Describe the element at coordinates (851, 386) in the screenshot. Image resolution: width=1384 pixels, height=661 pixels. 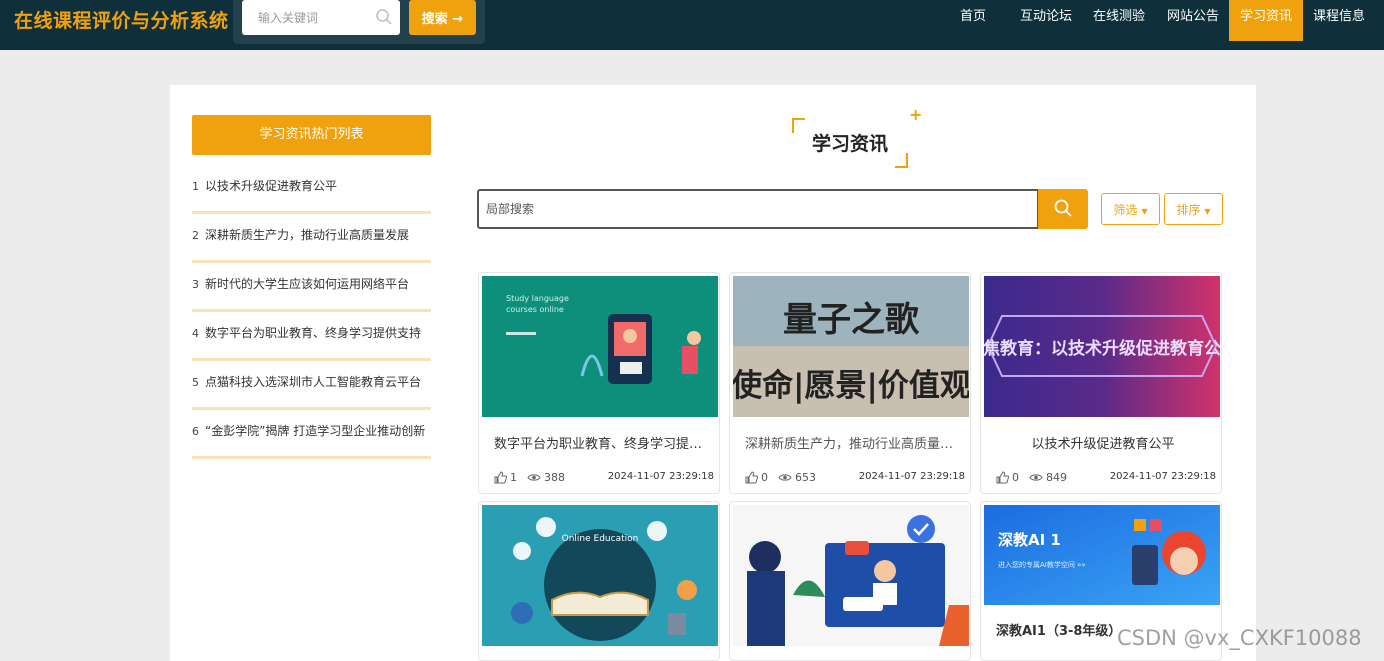
I see `thumb-caption: 使命|愿景|价值观` at that location.